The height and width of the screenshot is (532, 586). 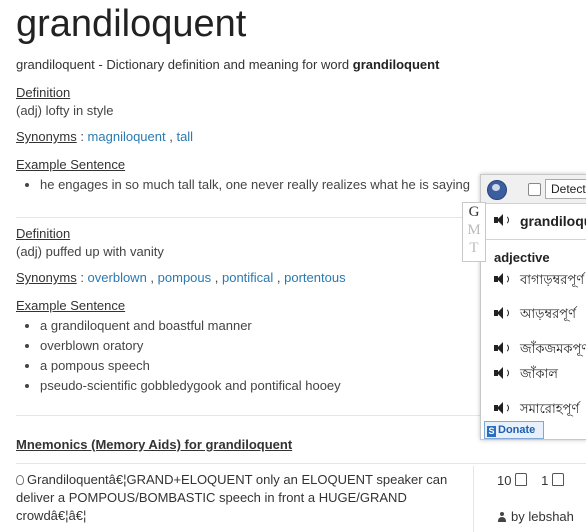 What do you see at coordinates (552, 281) in the screenshot?
I see `translation-item: বাগাড়ম্বরপূর্ণ` at bounding box center [552, 281].